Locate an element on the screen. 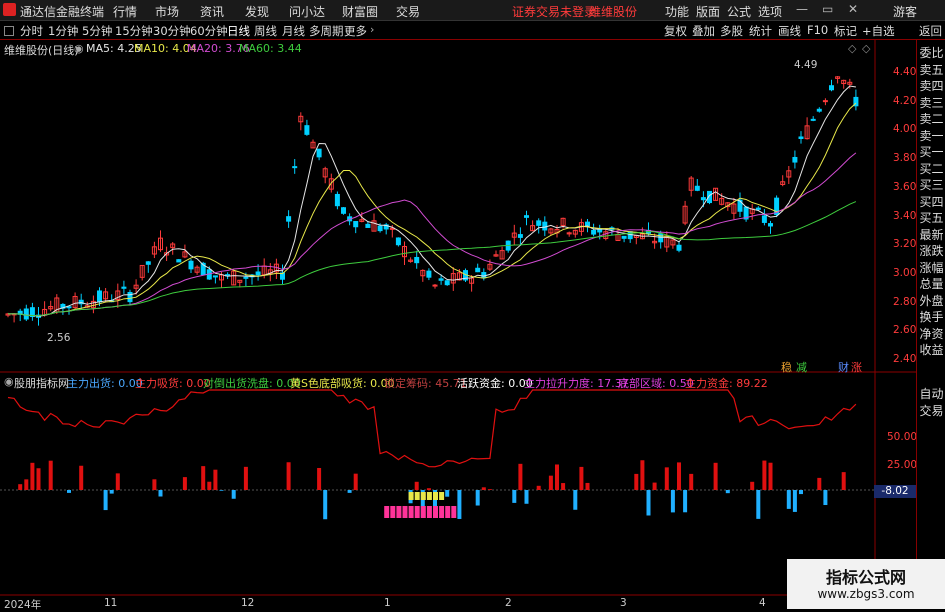 This screenshot has height=612, width=945. tool-adjust: 复权 is located at coordinates (675, 31).